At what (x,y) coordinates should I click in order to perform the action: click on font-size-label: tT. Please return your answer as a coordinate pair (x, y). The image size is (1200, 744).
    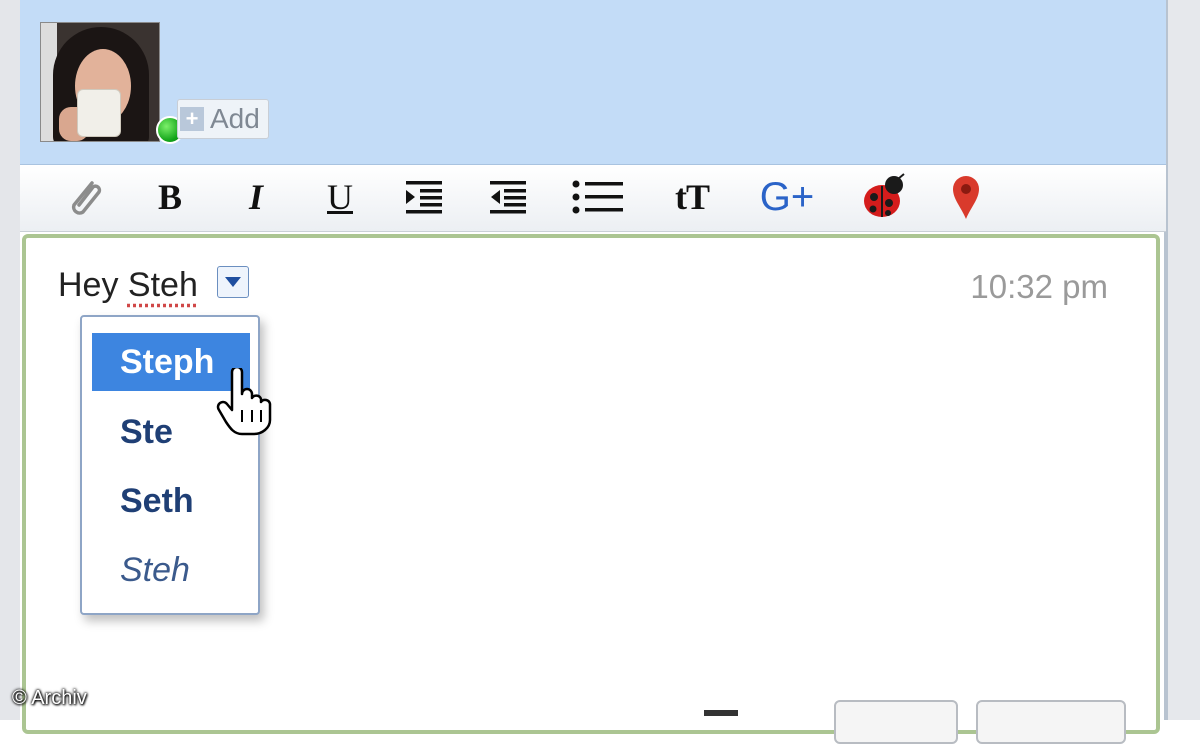
    Looking at the image, I should click on (692, 197).